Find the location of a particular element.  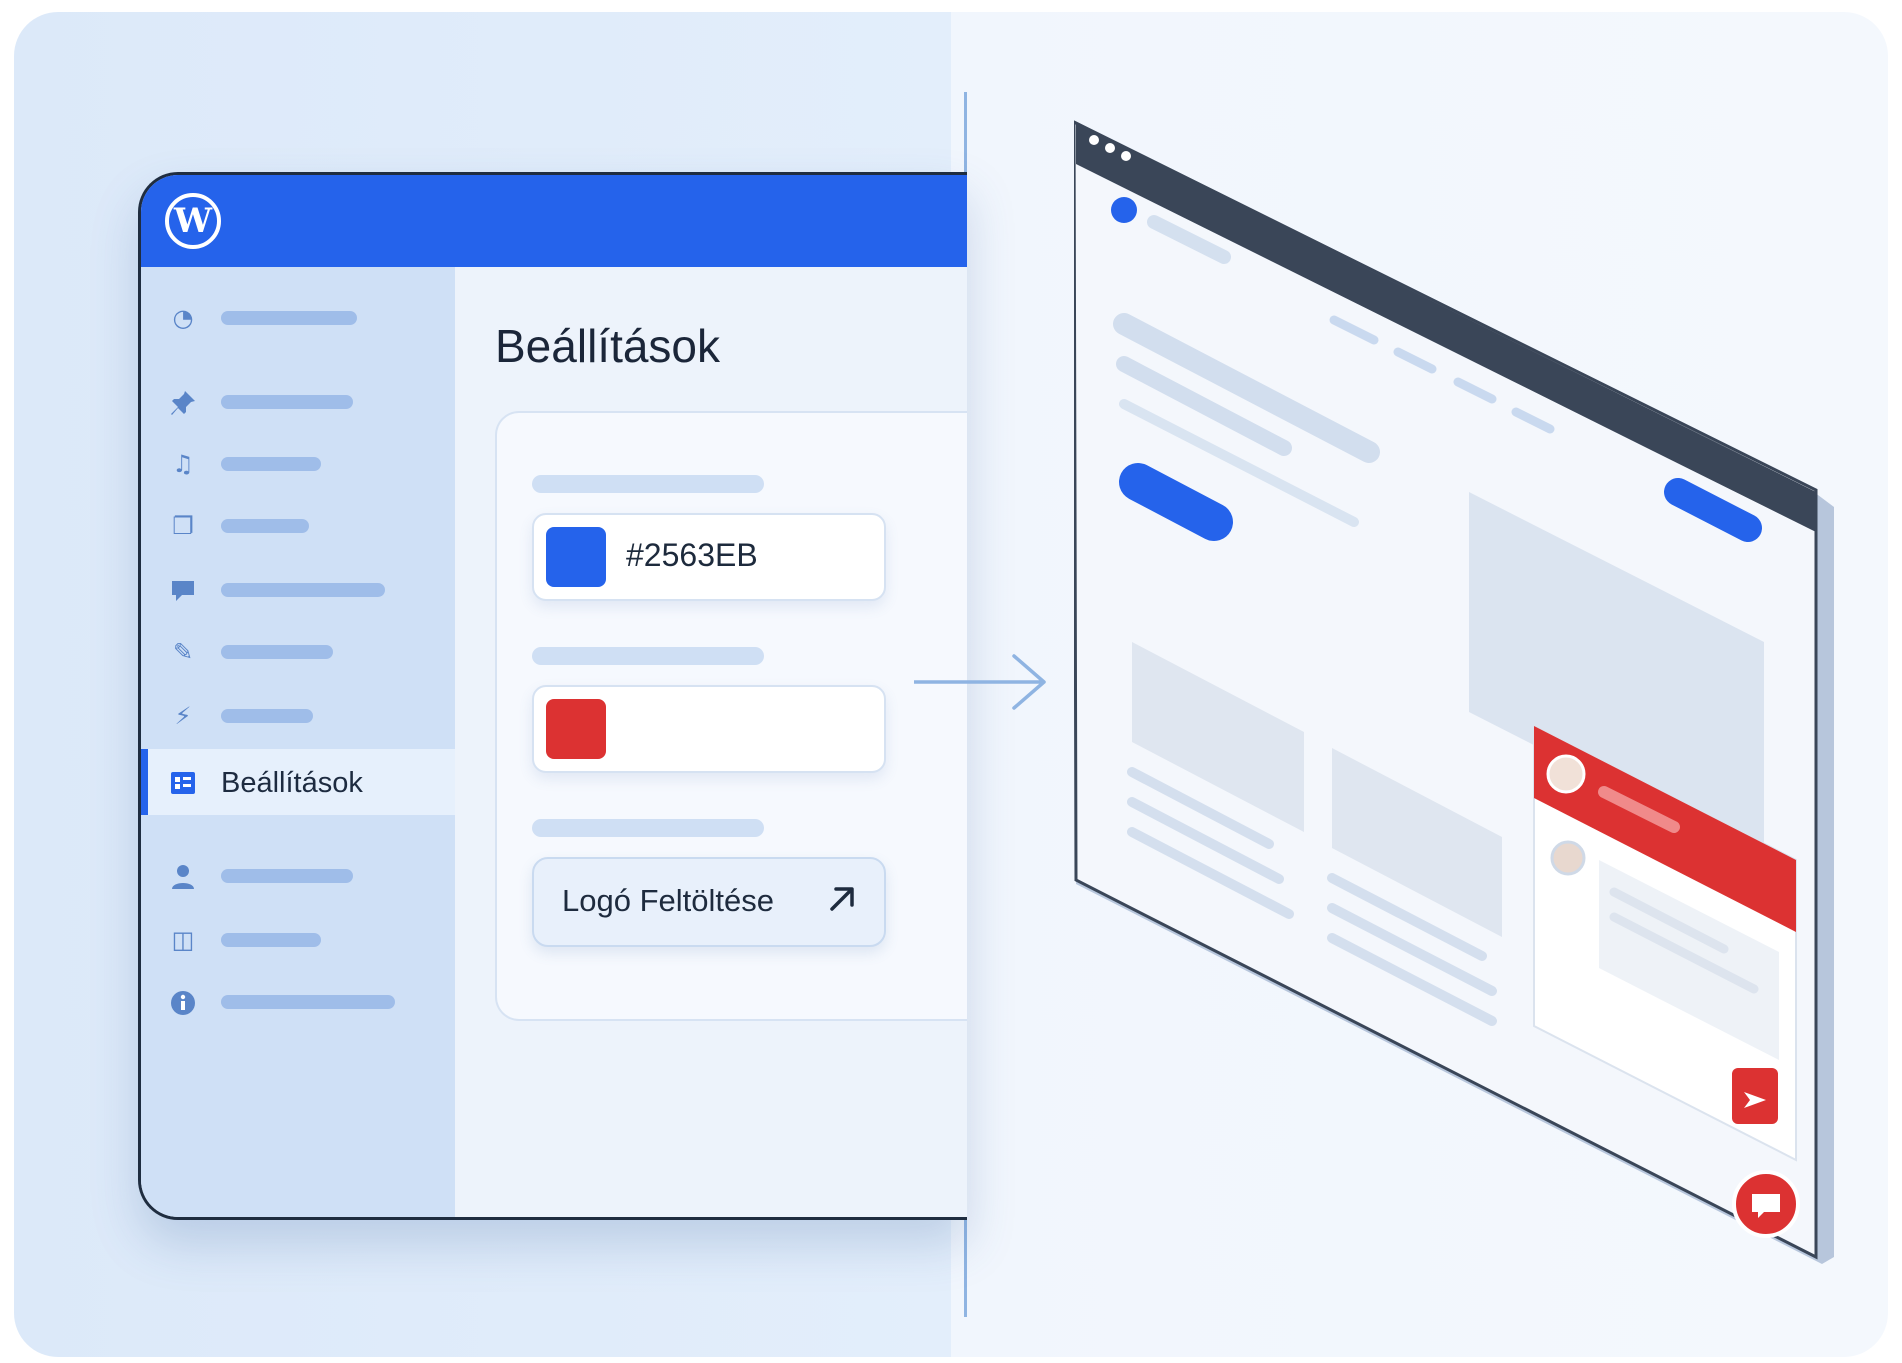

sidebar-item-media: ♫ is located at coordinates (298, 463).